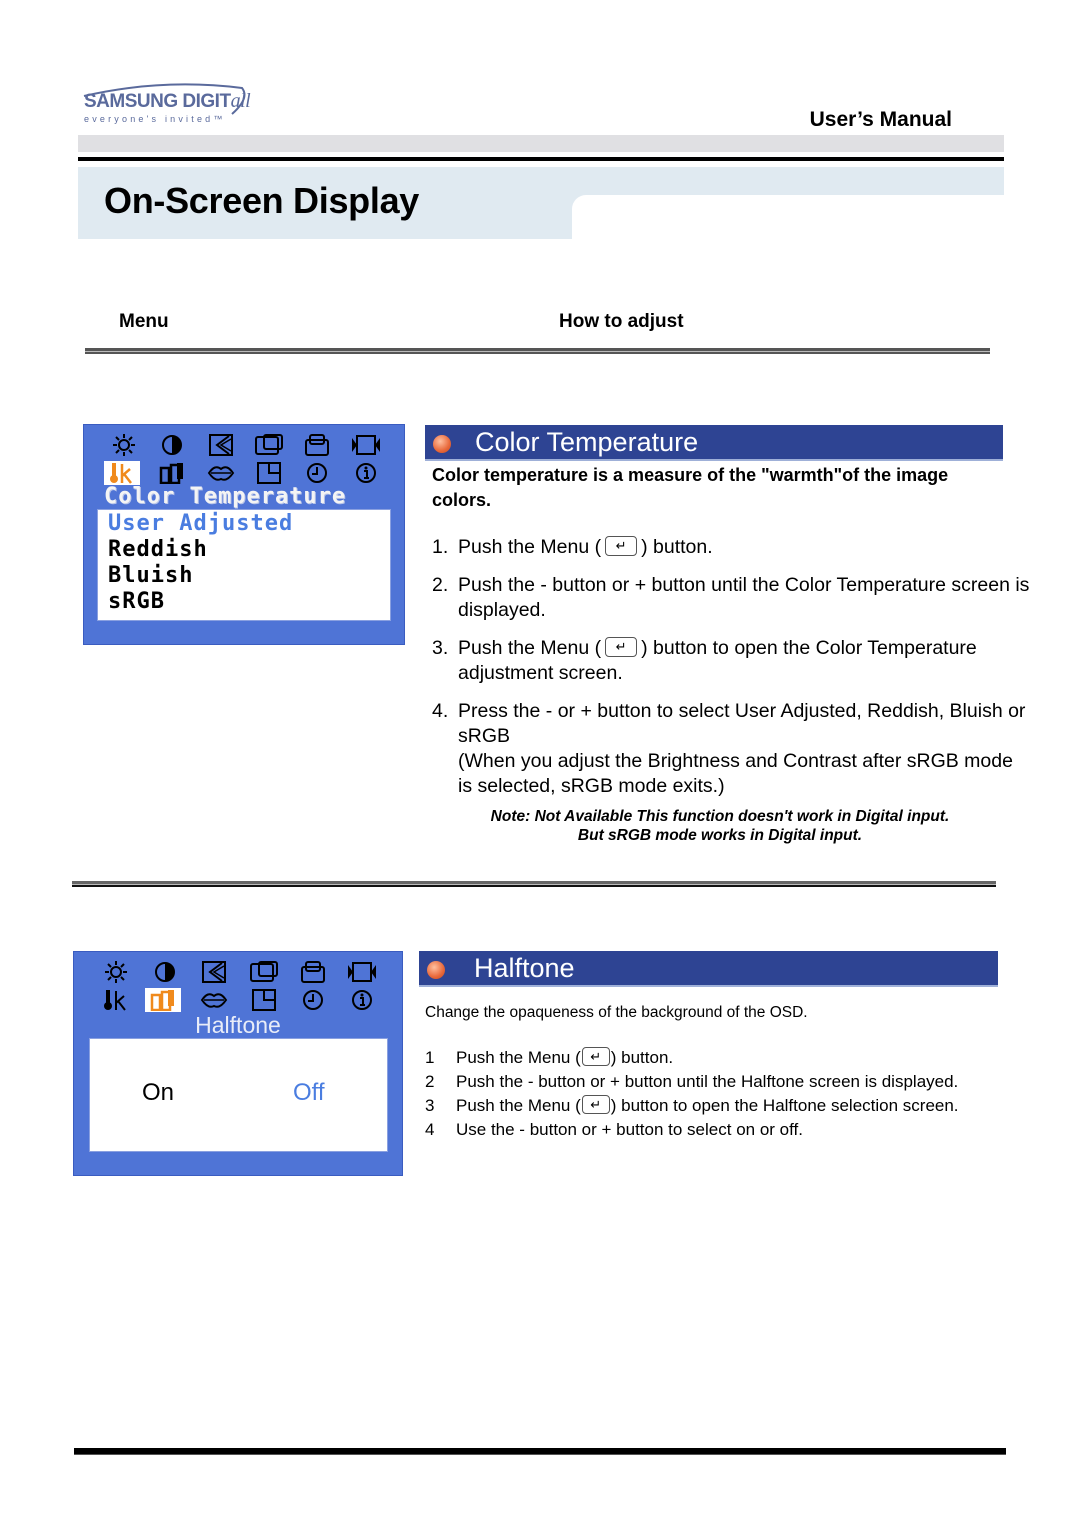  I want to click on osd-option-panel: On Off, so click(238, 1095).